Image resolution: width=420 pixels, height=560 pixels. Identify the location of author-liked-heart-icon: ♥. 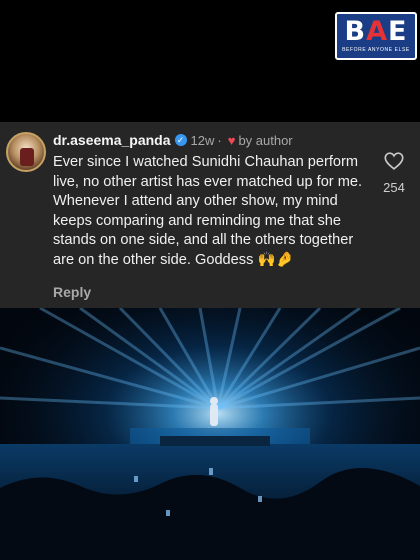
(231, 140).